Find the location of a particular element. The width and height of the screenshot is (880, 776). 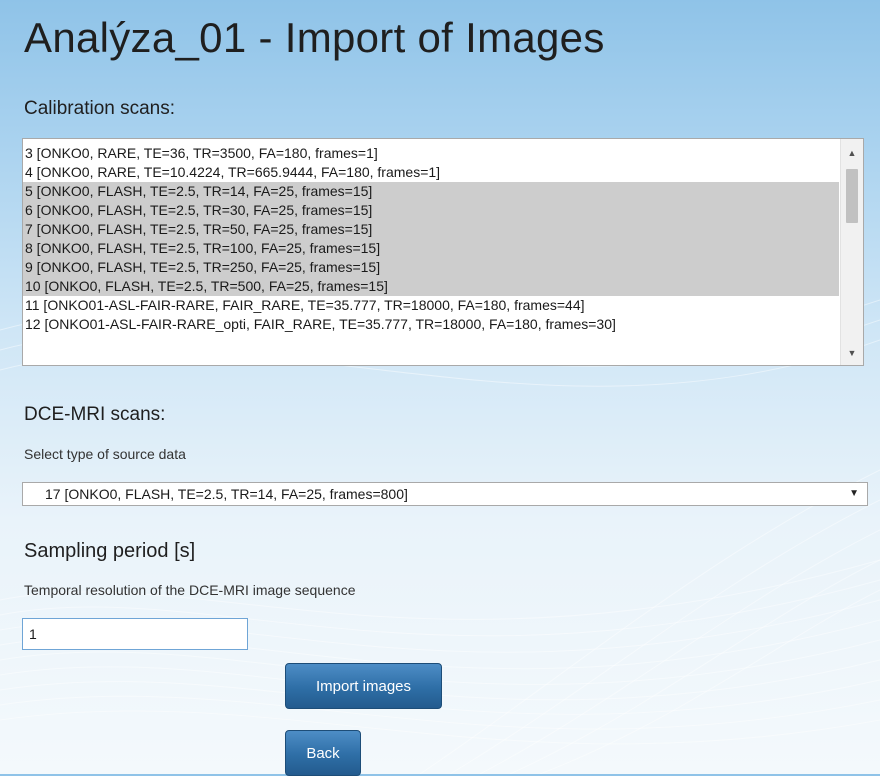

chevron-down-icon: ▼ is located at coordinates (854, 493).